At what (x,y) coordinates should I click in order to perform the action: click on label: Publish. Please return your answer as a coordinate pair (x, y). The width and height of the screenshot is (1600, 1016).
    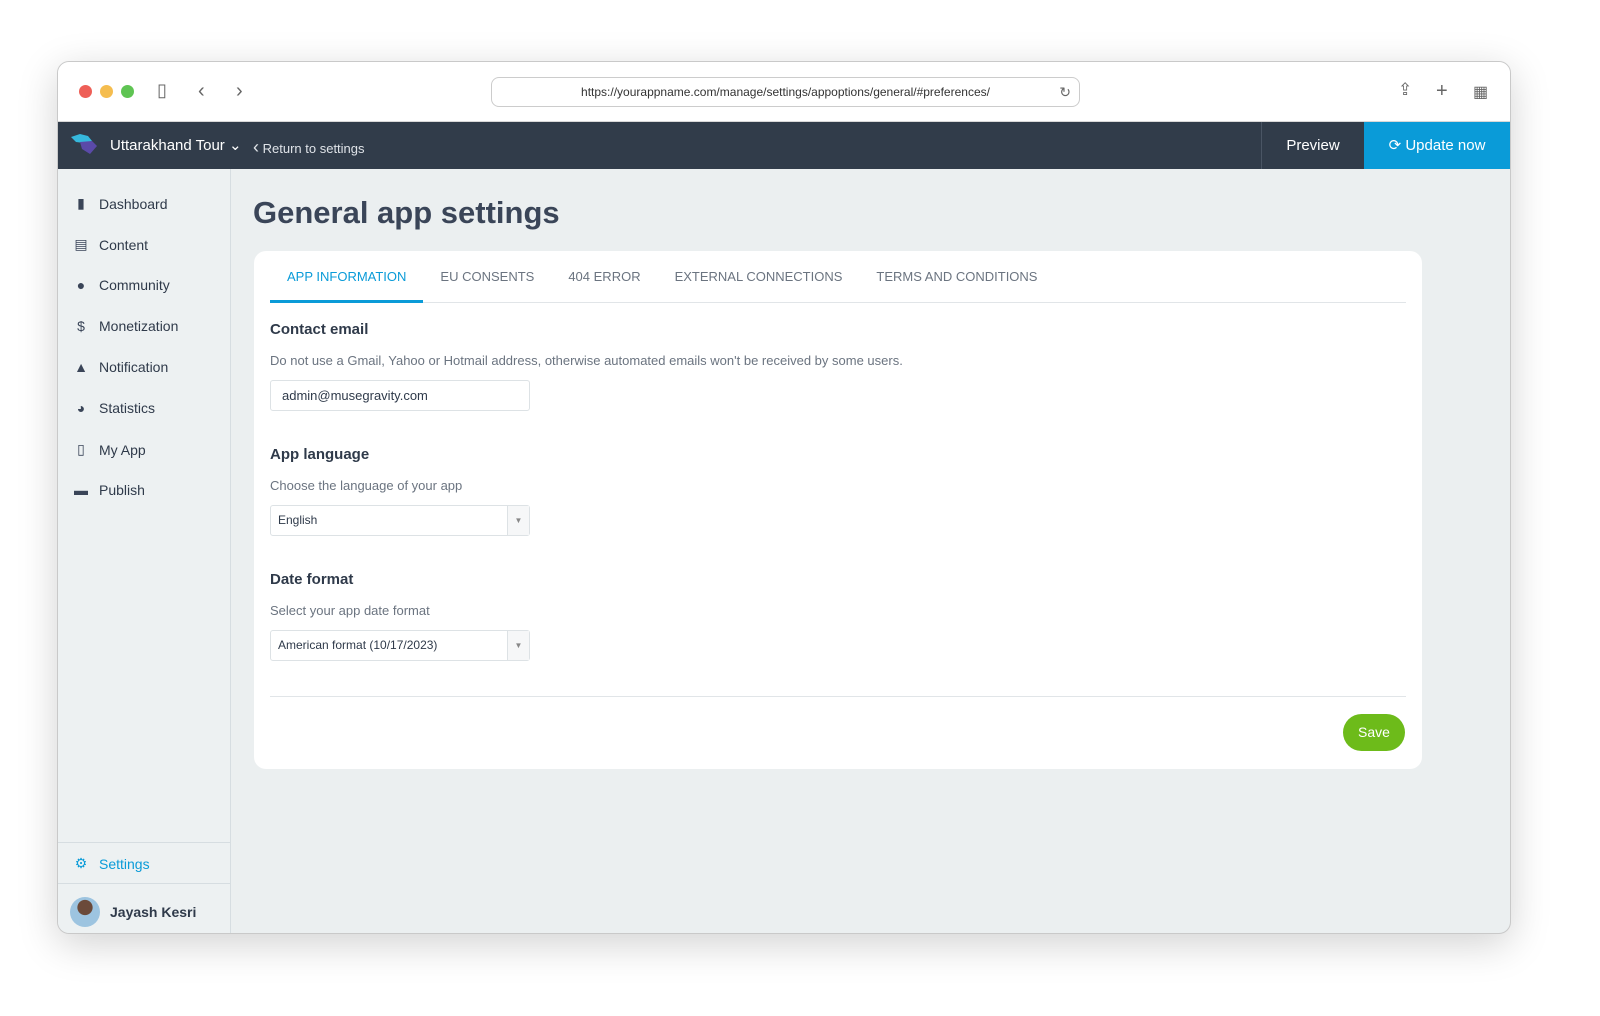
    Looking at the image, I should click on (122, 490).